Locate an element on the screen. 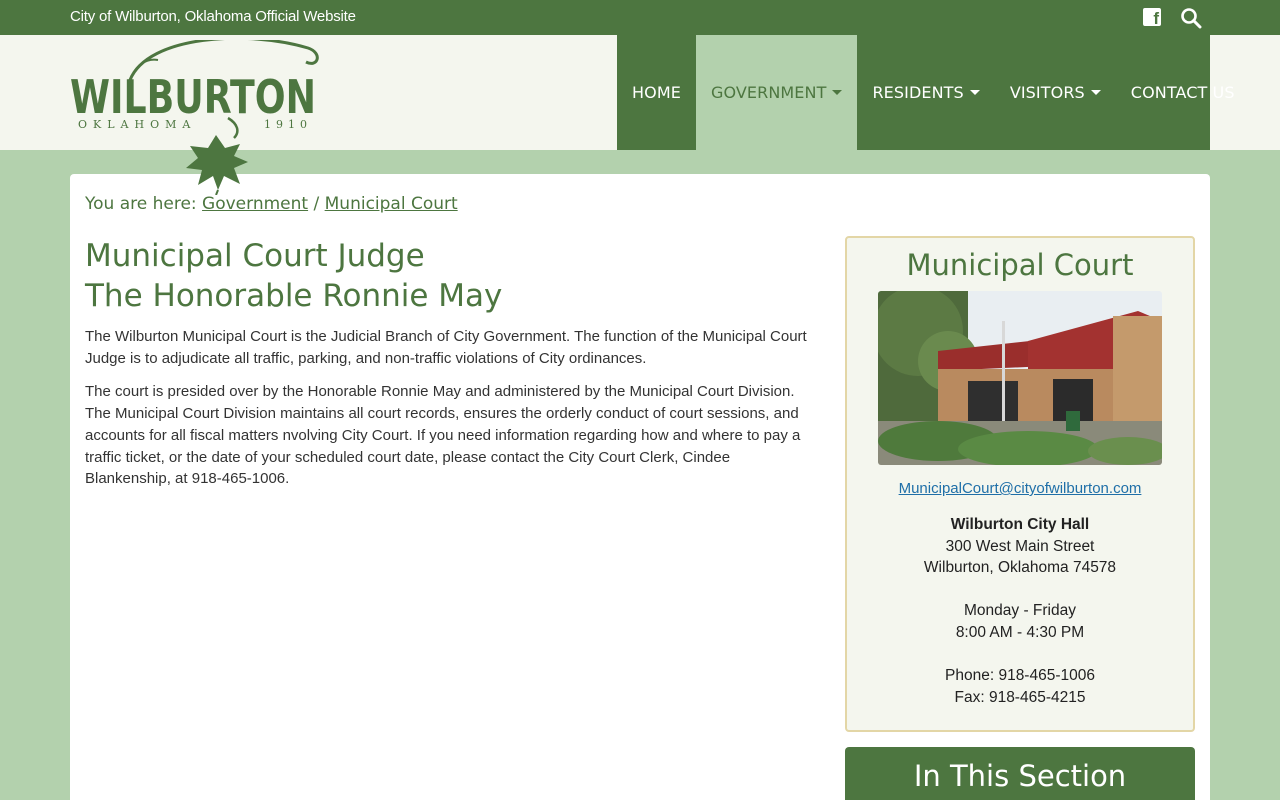 The image size is (1280, 800). wilburton-logo: WILBURTON OKLAHOMA 1910 is located at coordinates (198, 117).